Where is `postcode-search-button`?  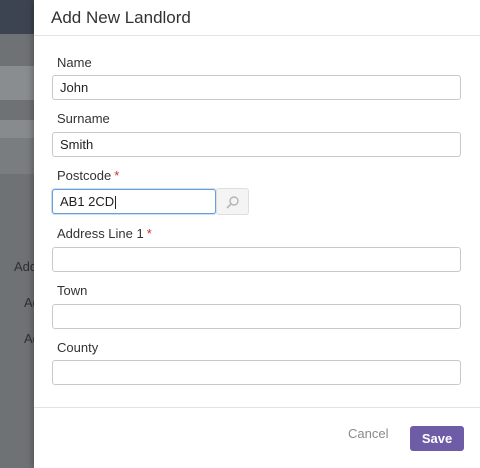
postcode-search-button is located at coordinates (232, 201).